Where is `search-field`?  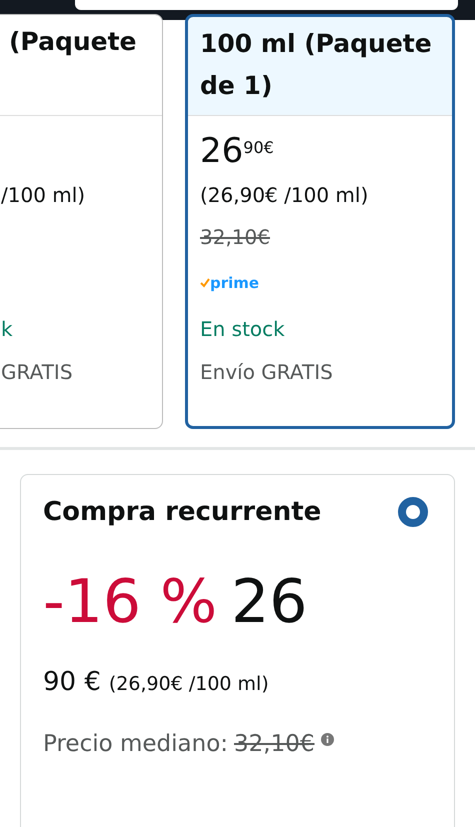
search-field is located at coordinates (266, 5).